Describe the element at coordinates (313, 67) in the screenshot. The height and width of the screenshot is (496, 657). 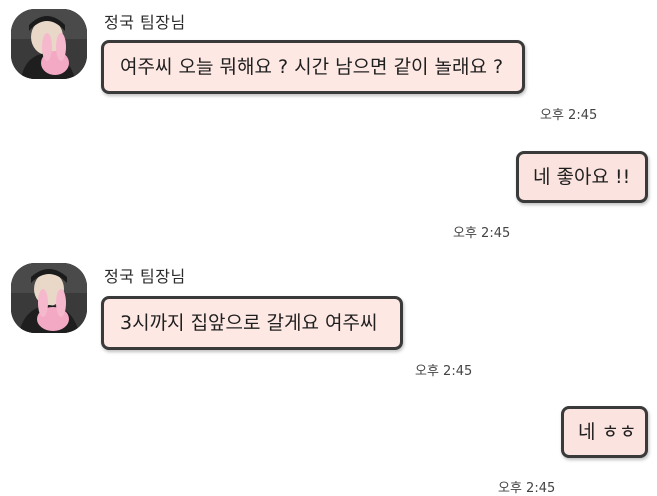
I see `message-bubble: 여주씨 오늘 뭐해요 ? 시간 남으면 같이 놀래요 ?` at that location.